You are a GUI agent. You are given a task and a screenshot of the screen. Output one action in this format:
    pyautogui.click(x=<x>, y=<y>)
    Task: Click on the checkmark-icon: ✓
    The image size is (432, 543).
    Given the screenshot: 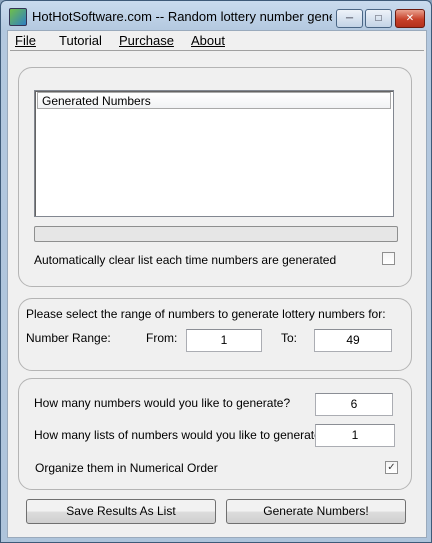 What is the action you would take?
    pyautogui.click(x=391, y=467)
    